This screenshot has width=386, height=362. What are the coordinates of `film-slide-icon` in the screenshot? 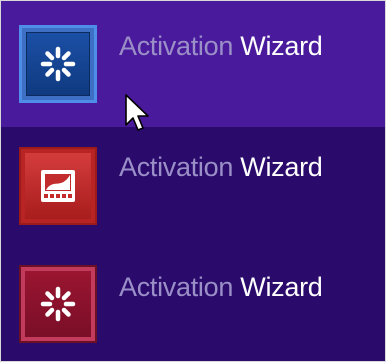 It's located at (58, 186).